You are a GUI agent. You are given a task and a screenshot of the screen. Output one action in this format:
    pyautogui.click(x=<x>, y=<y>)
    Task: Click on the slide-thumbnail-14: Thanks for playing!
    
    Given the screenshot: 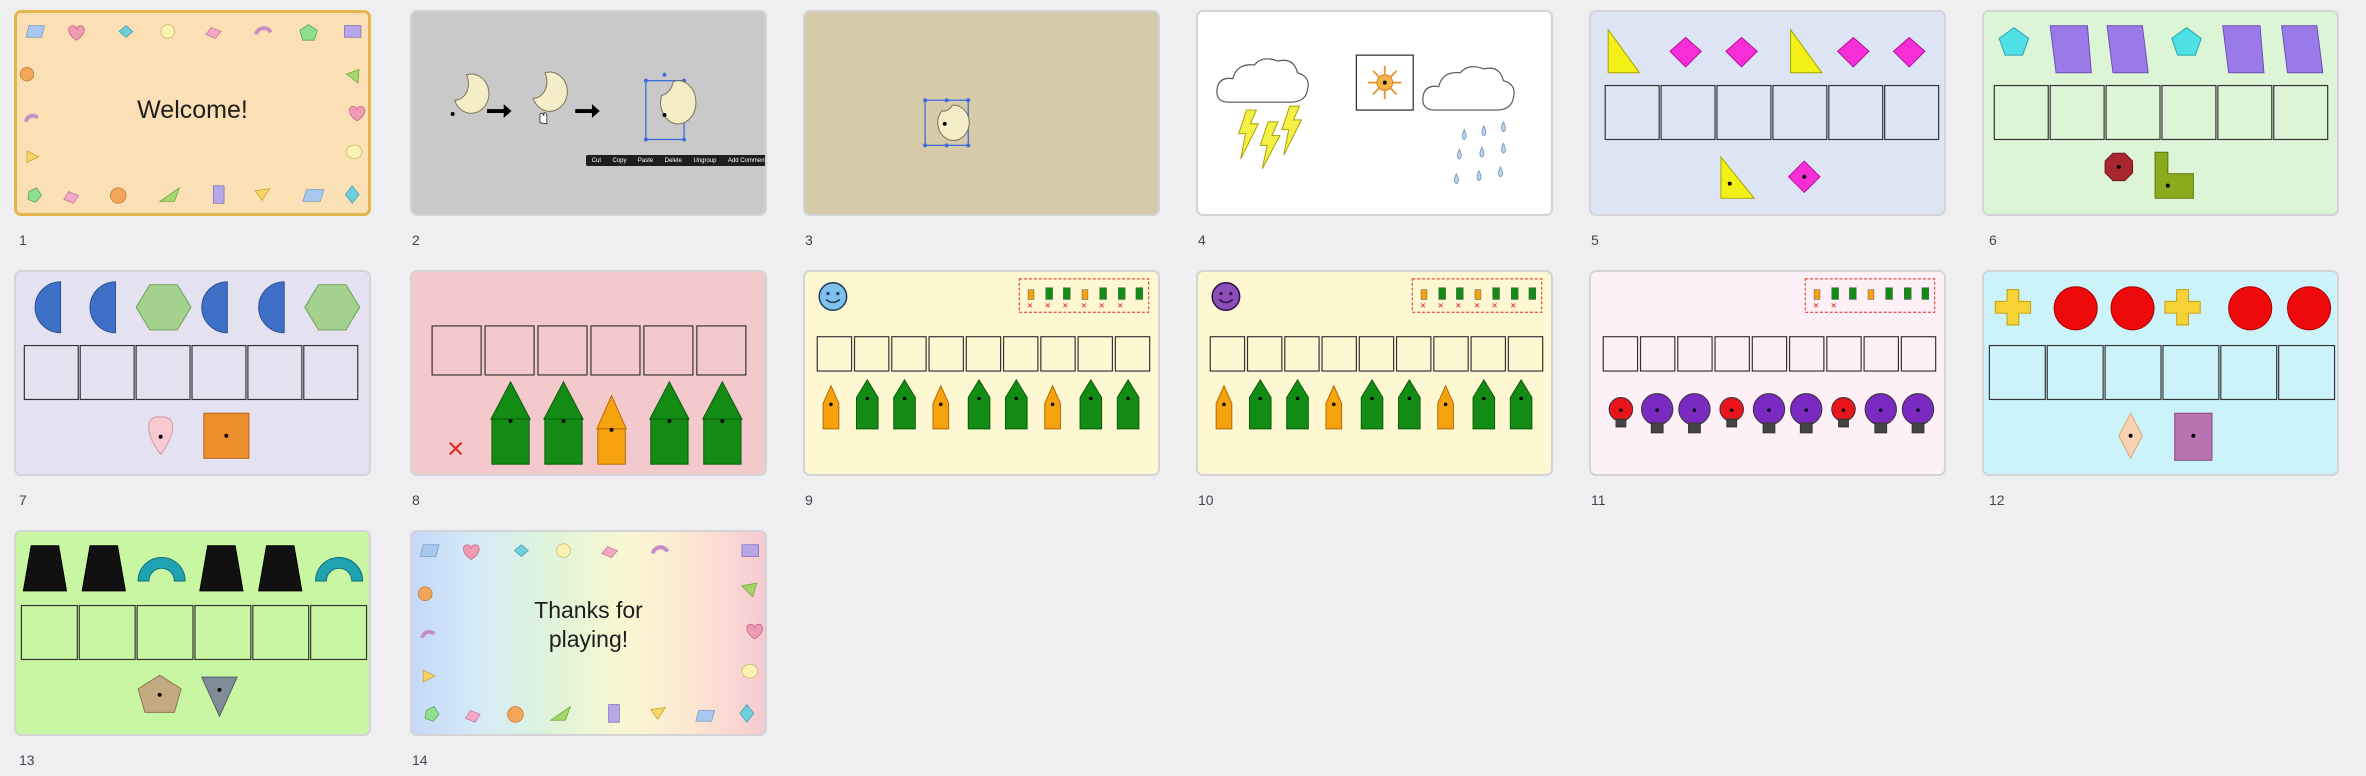 What is the action you would take?
    pyautogui.click(x=588, y=633)
    